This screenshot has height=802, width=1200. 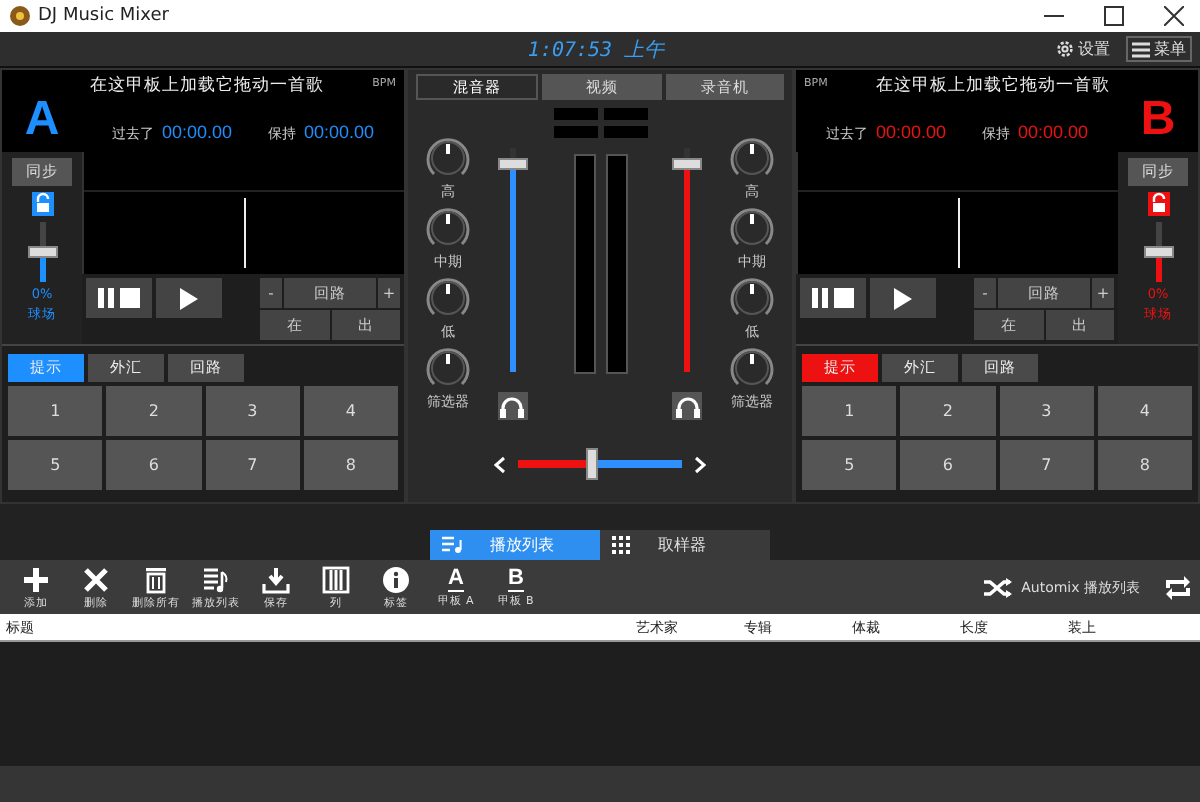 What do you see at coordinates (42, 119) in the screenshot?
I see `deck-letter: A` at bounding box center [42, 119].